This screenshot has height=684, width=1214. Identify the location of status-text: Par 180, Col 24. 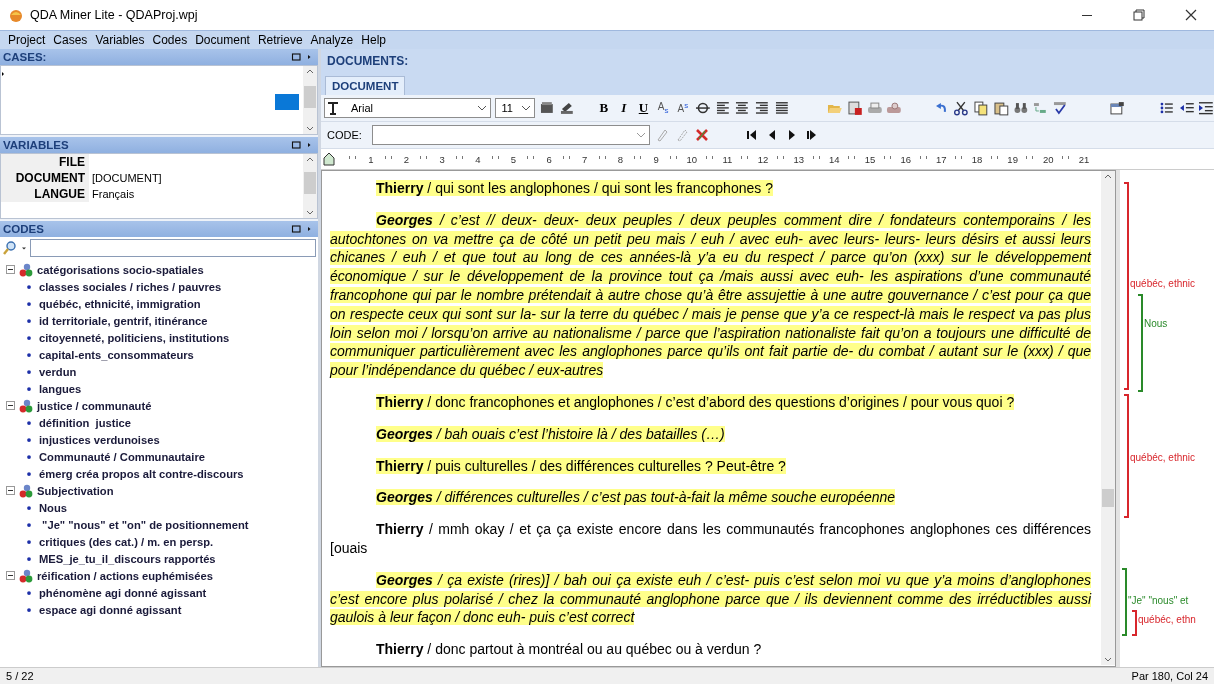
(1169, 676).